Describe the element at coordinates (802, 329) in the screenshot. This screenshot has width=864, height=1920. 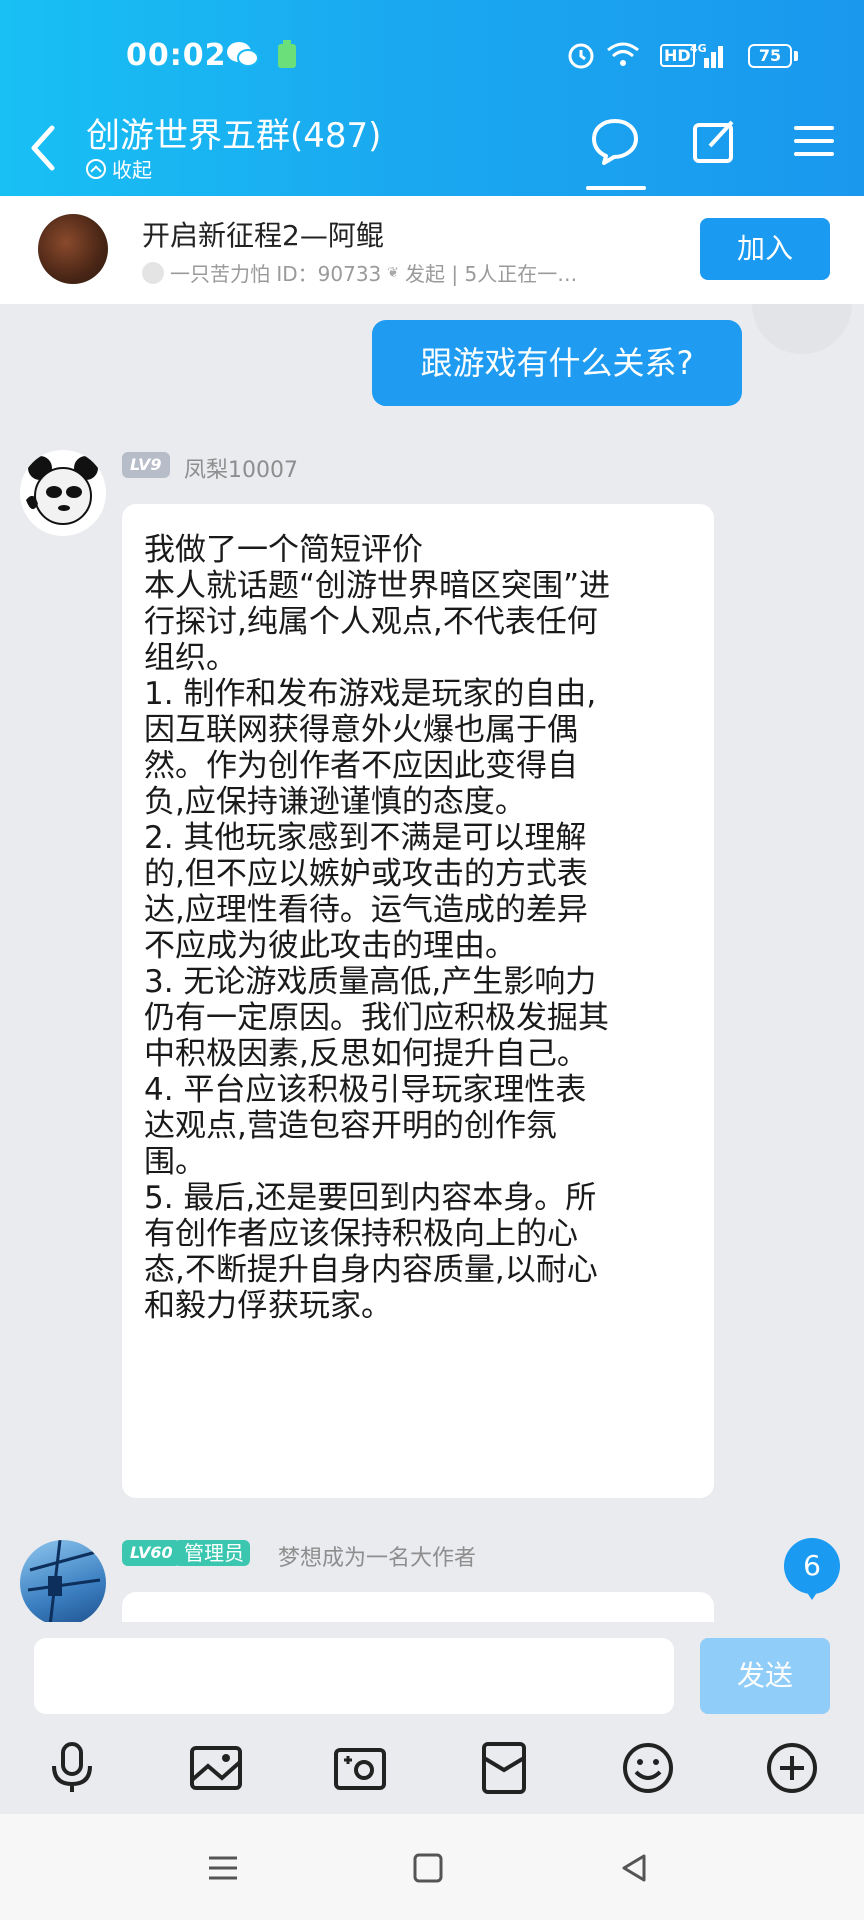
I see `floating-circle` at that location.